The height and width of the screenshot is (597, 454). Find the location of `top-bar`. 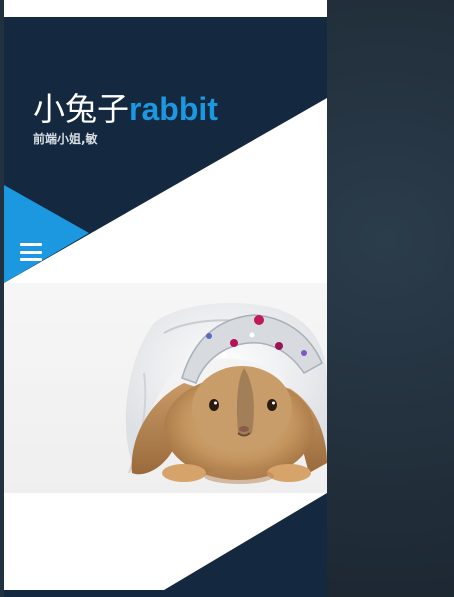

top-bar is located at coordinates (165, 8).